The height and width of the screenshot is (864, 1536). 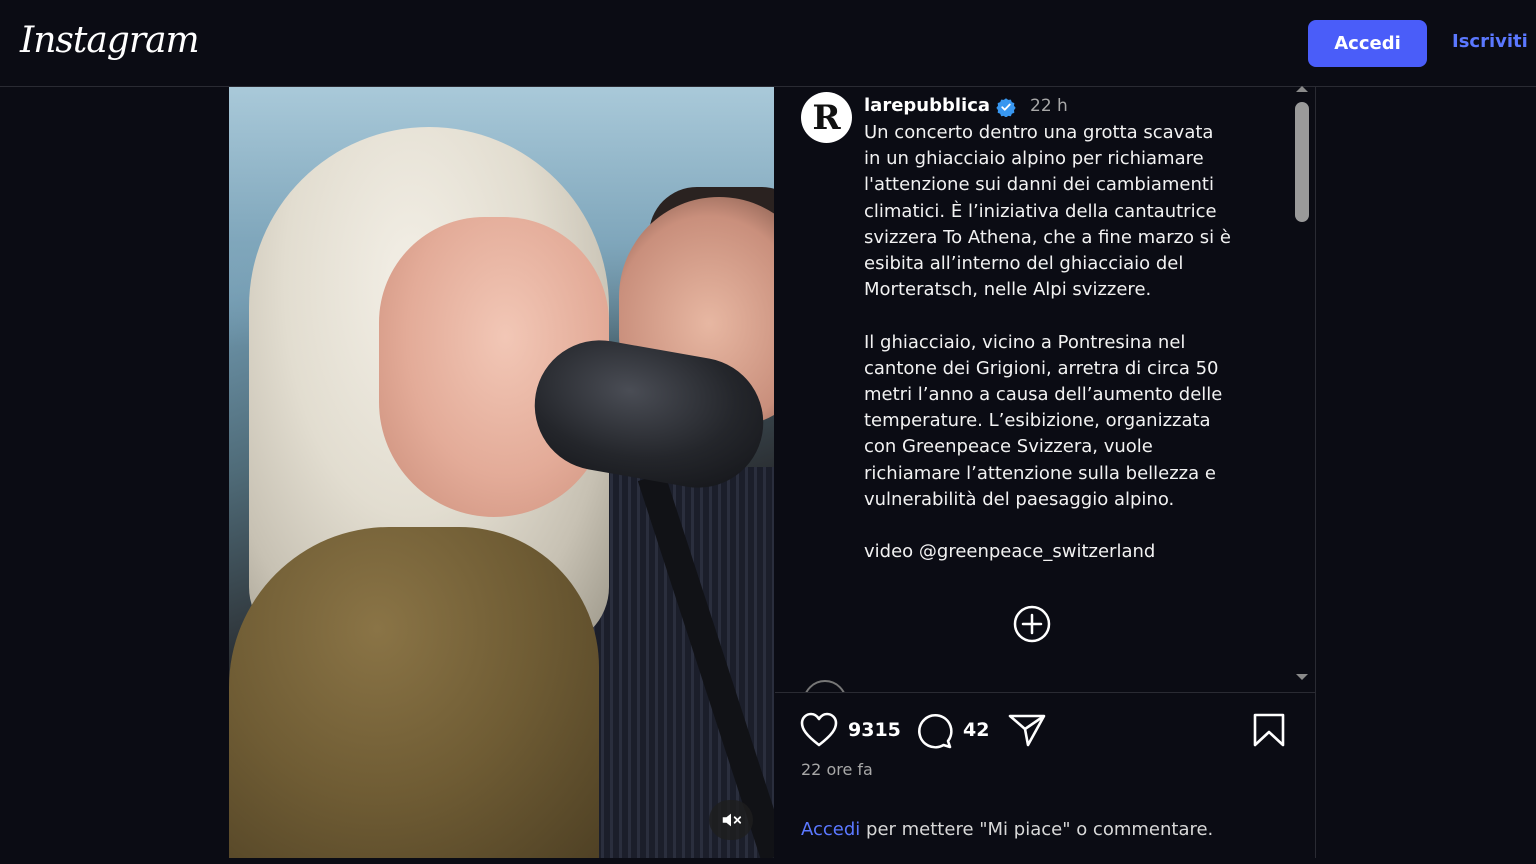 What do you see at coordinates (976, 730) in the screenshot?
I see `comments-count: 42` at bounding box center [976, 730].